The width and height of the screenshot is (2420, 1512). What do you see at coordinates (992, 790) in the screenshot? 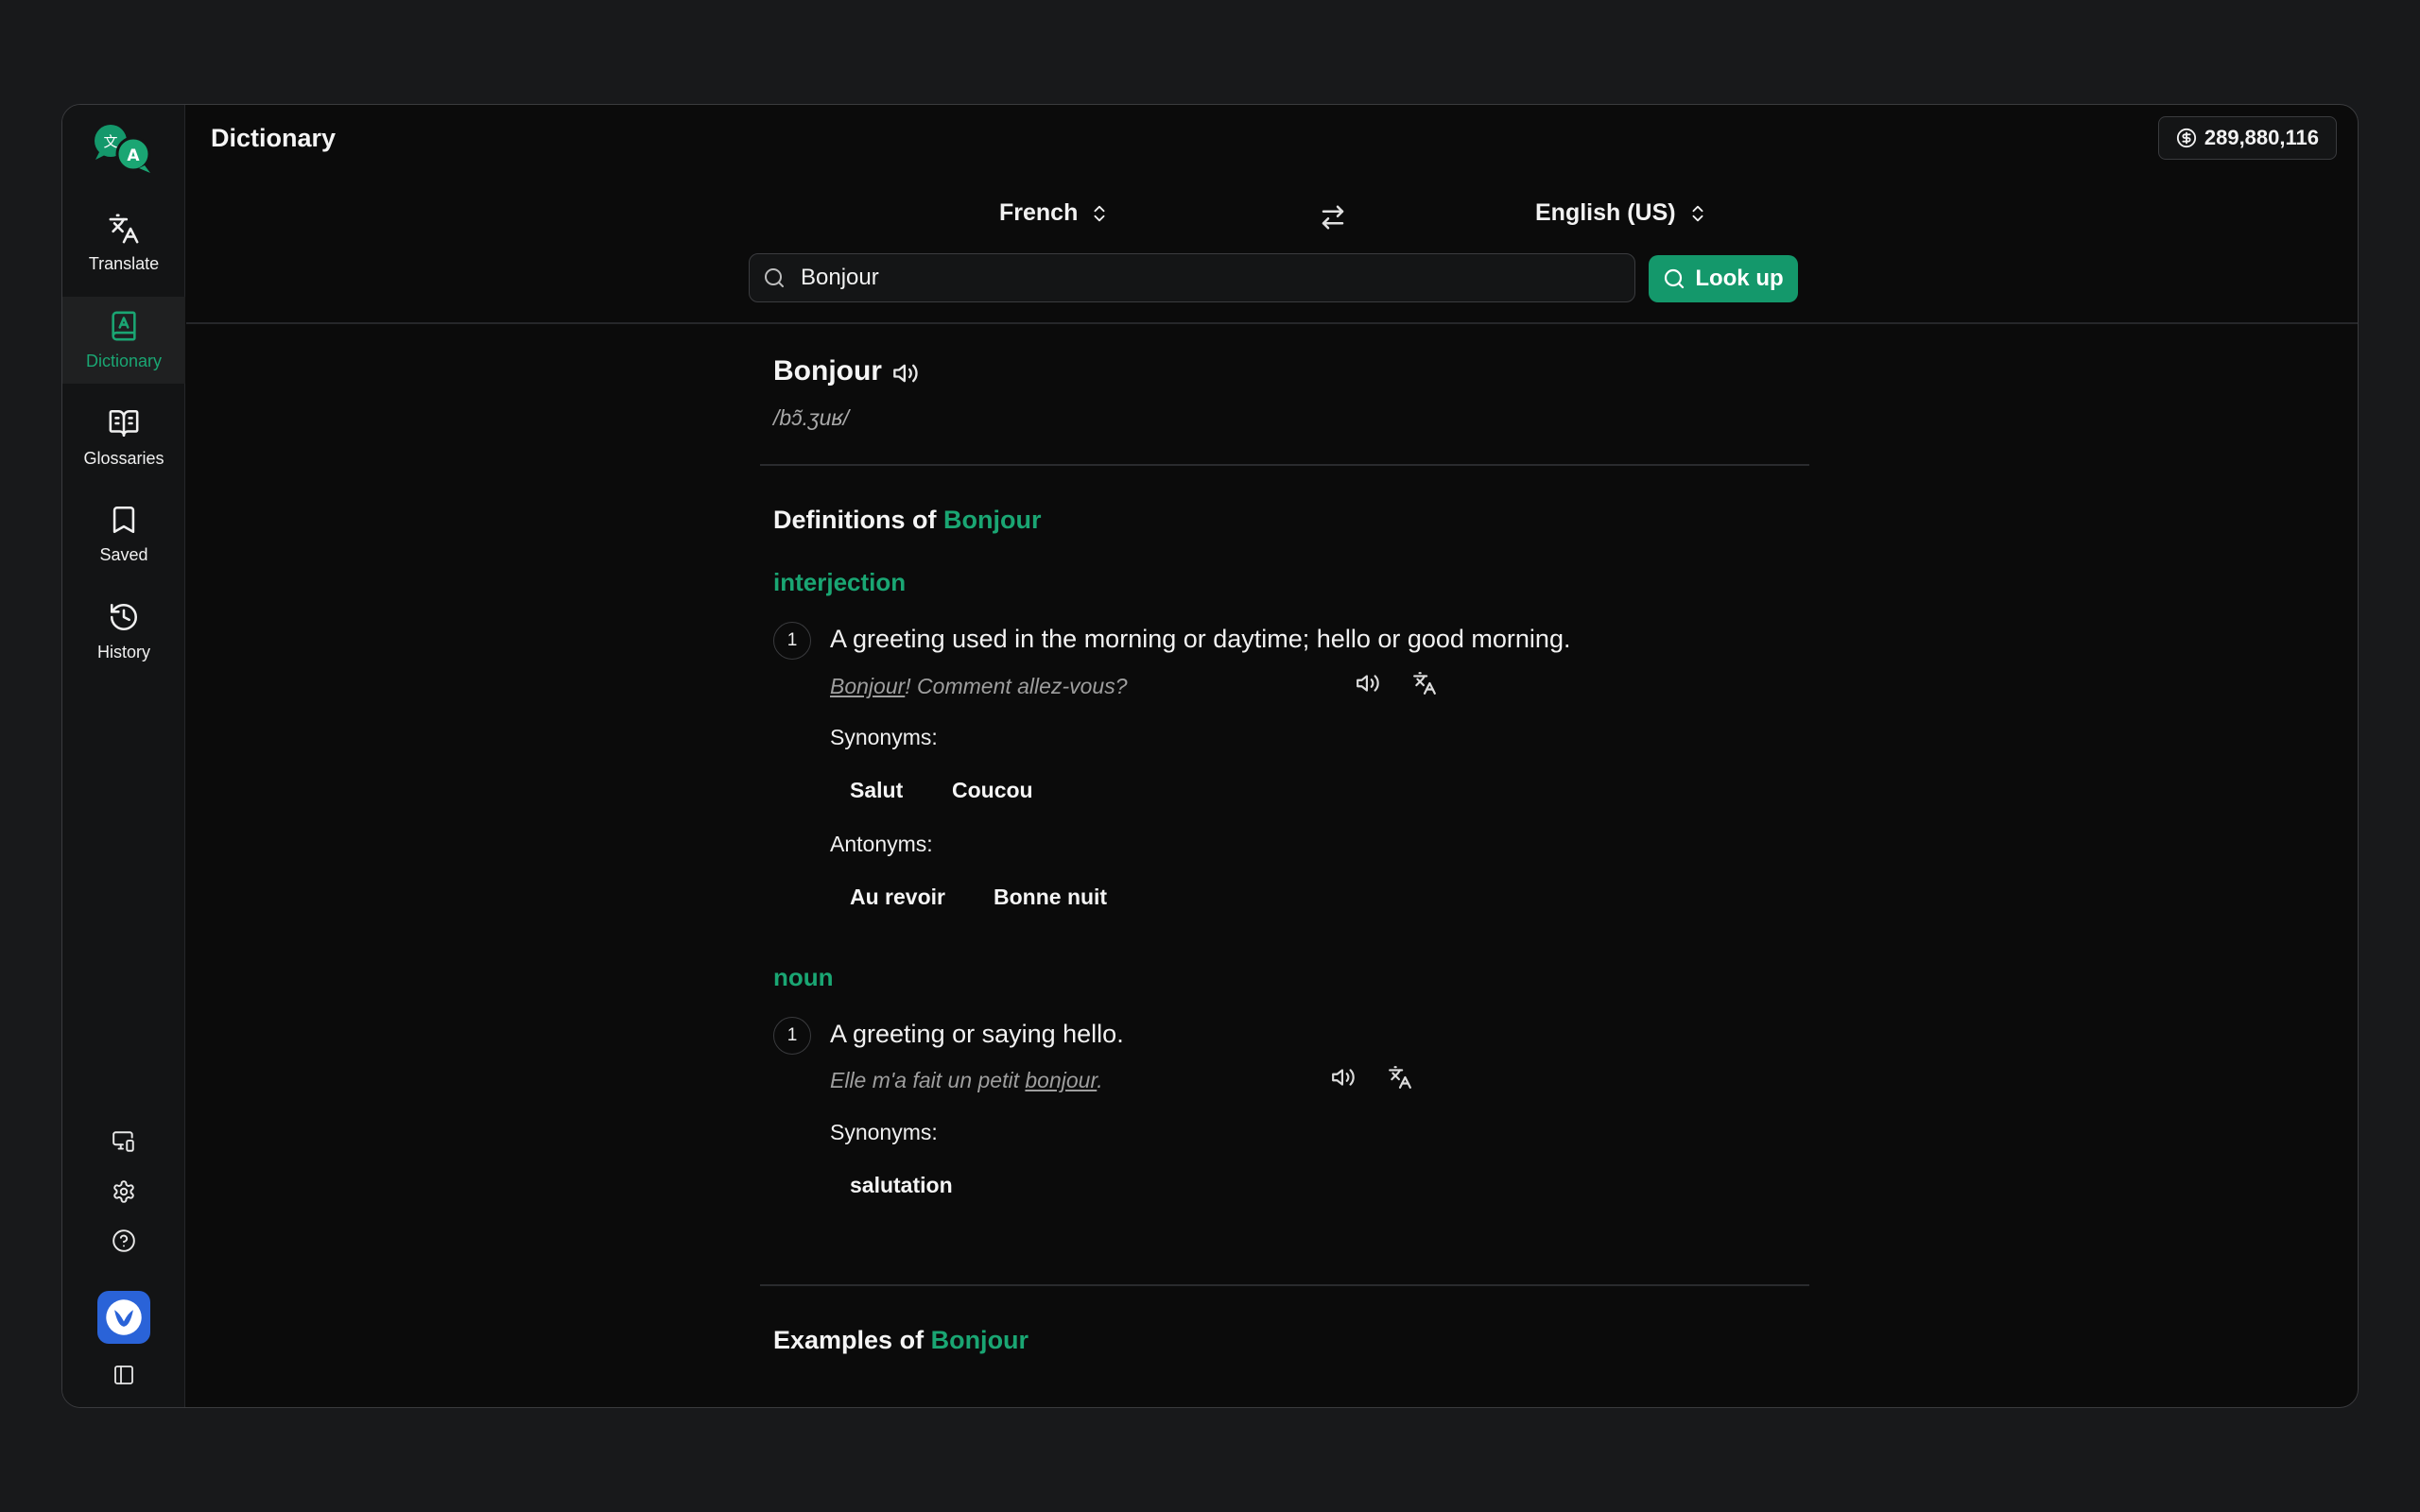
I see `synonym-chip: Coucou` at bounding box center [992, 790].